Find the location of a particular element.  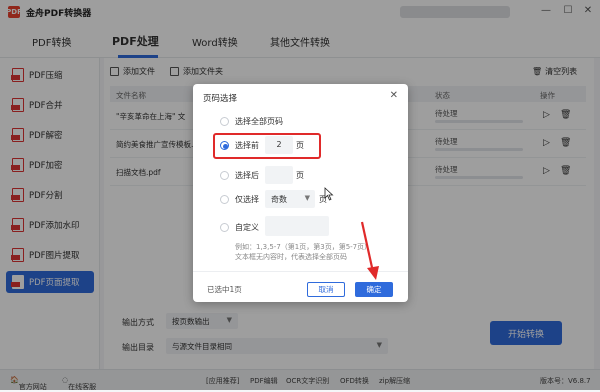

mouse-cursor-icon is located at coordinates (329, 194).